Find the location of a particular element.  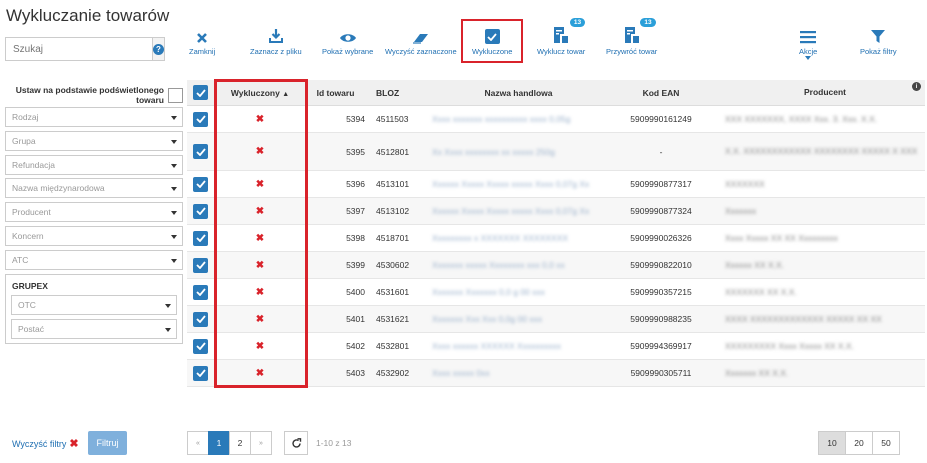

cell-bloz: 4513102 is located at coordinates (393, 211).